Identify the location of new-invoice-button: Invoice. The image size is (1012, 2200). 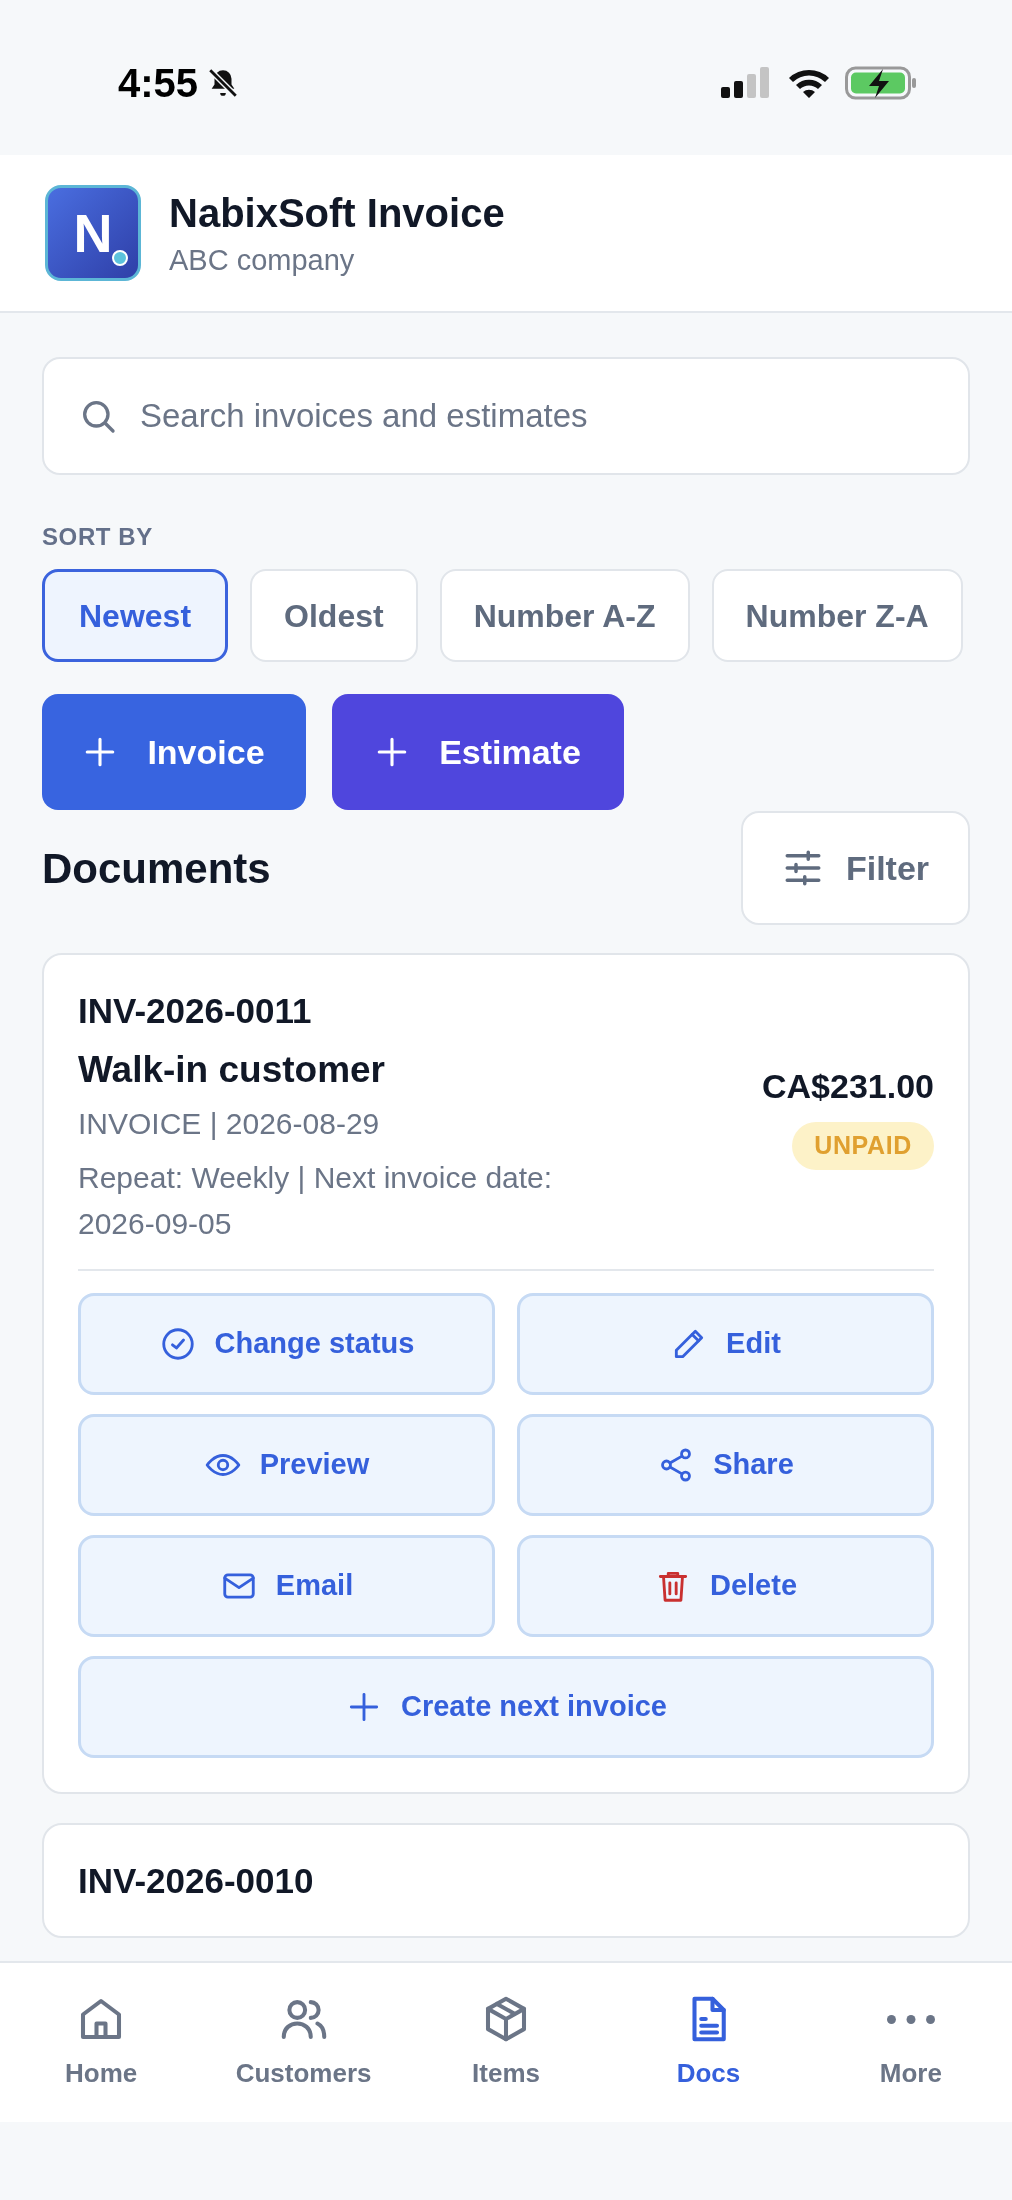
(174, 752).